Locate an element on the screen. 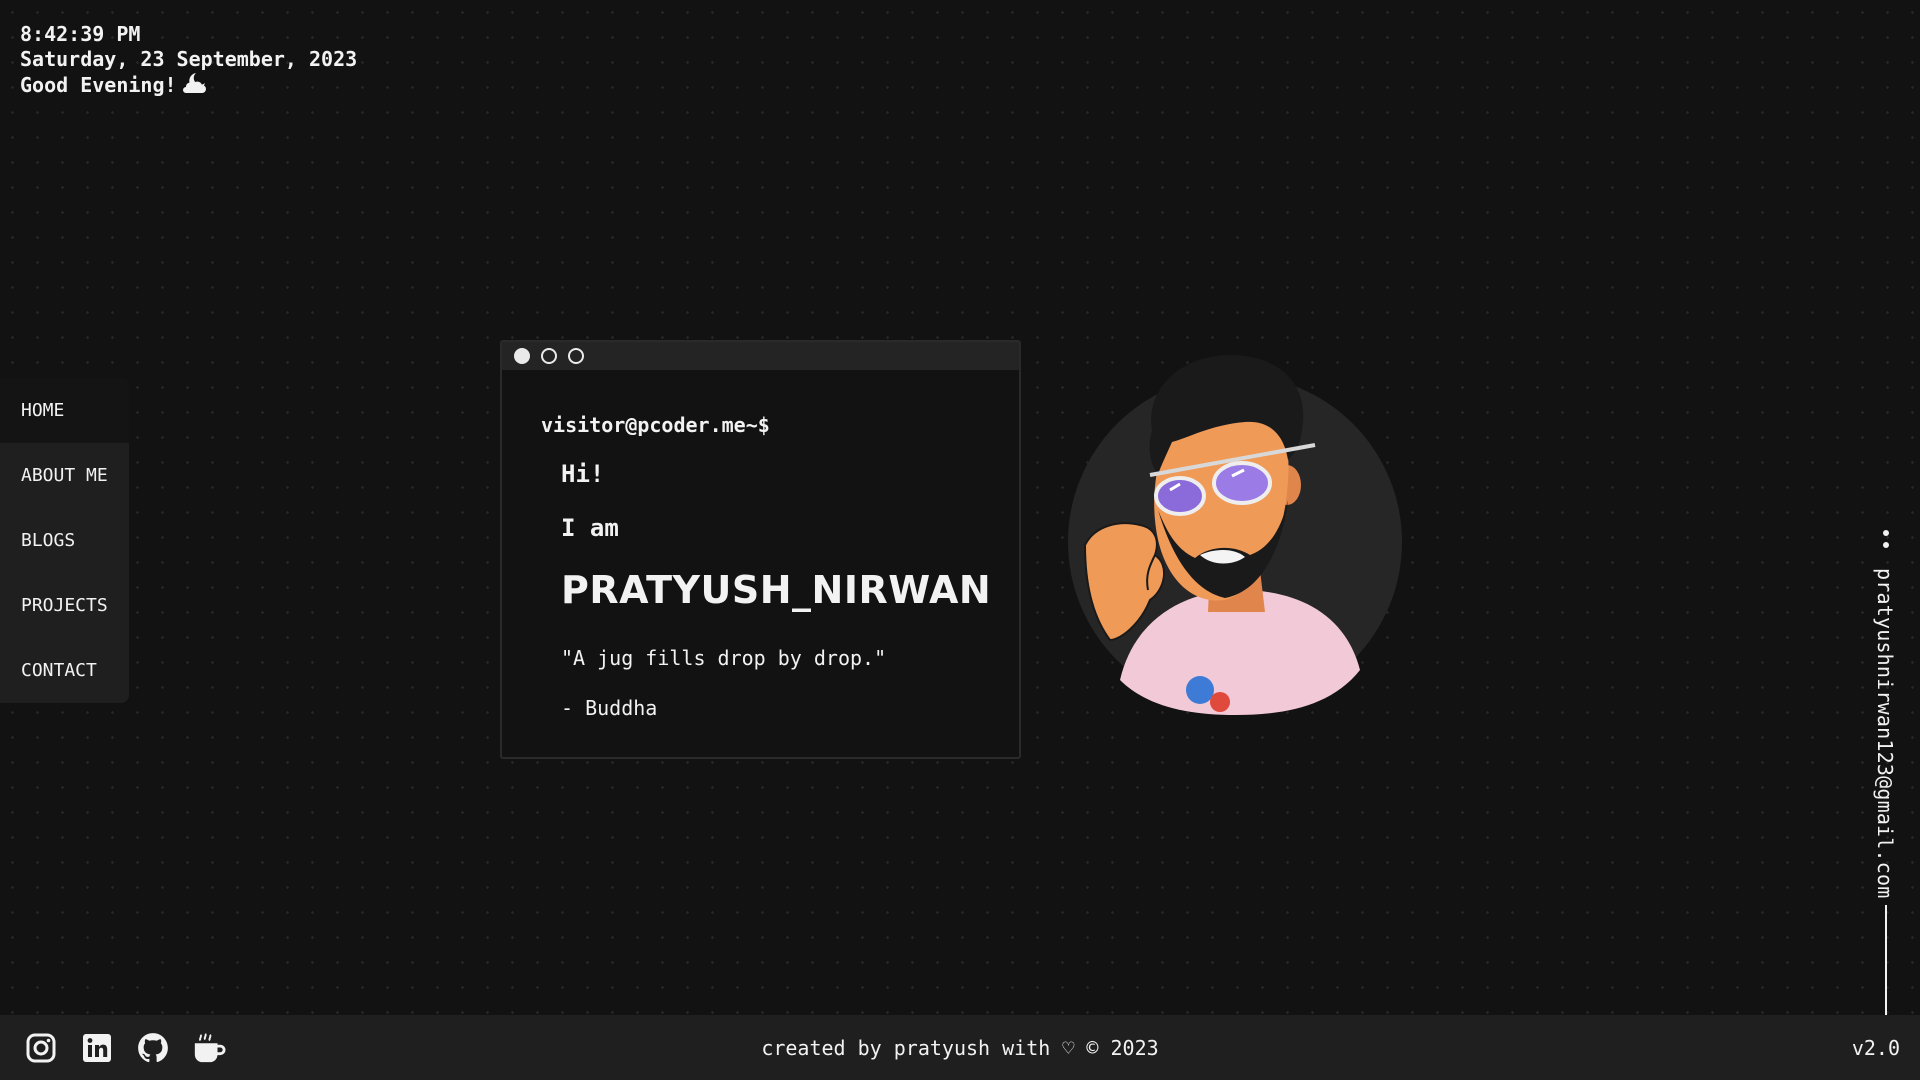 This screenshot has width=1920, height=1080. terminal-prompt: visitor@pcoder.me~$ is located at coordinates (655, 425).